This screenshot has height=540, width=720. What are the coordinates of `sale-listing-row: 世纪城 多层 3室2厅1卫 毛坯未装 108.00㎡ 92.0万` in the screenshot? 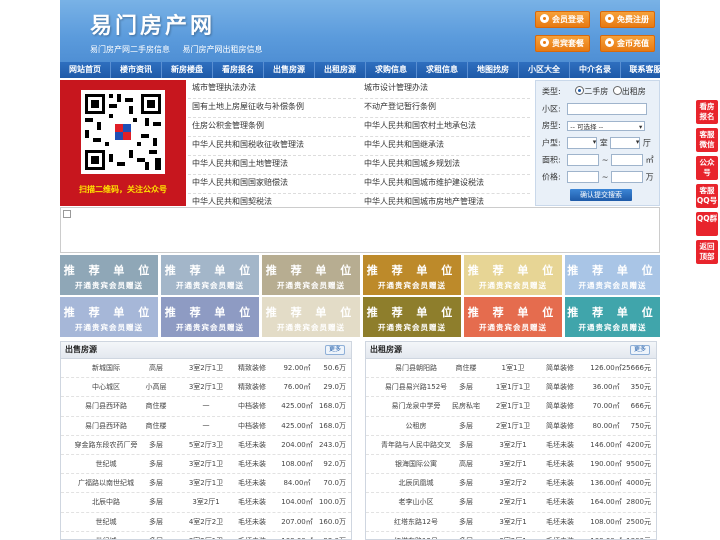 It's located at (206, 465).